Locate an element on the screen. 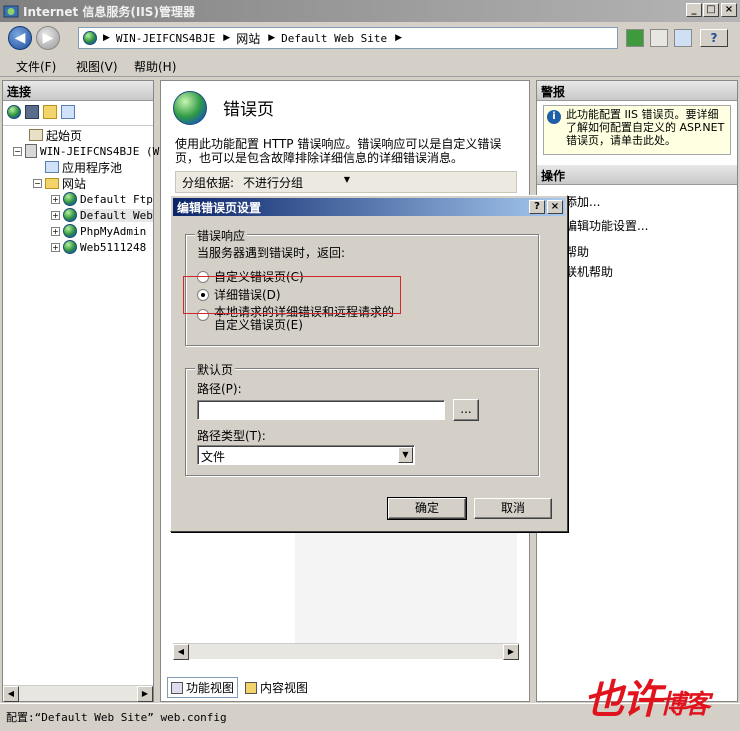  forward-arrow-icon: ▶ is located at coordinates (48, 38).